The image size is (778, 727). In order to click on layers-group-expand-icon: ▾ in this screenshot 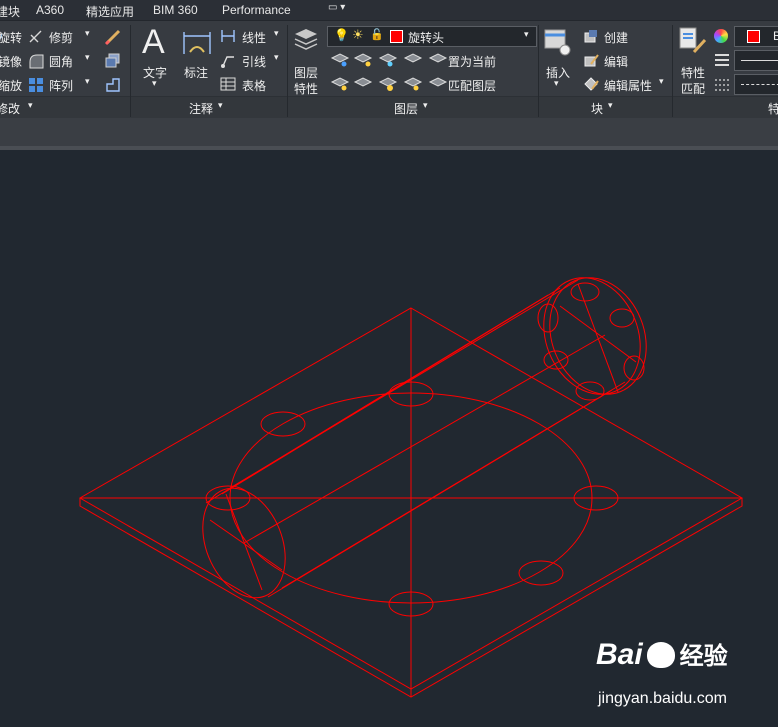, I will do `click(425, 105)`.